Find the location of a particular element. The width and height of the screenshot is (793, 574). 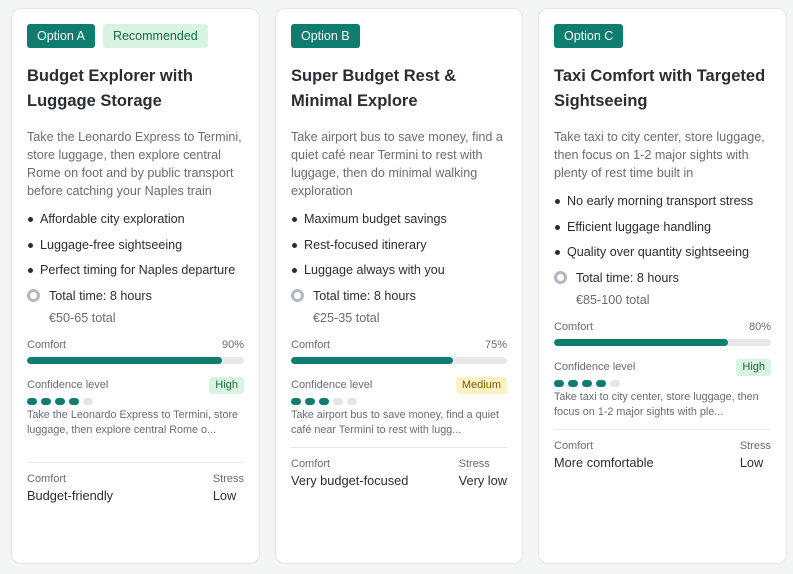

benefit-text: Efficient luggage handling is located at coordinates (639, 226).